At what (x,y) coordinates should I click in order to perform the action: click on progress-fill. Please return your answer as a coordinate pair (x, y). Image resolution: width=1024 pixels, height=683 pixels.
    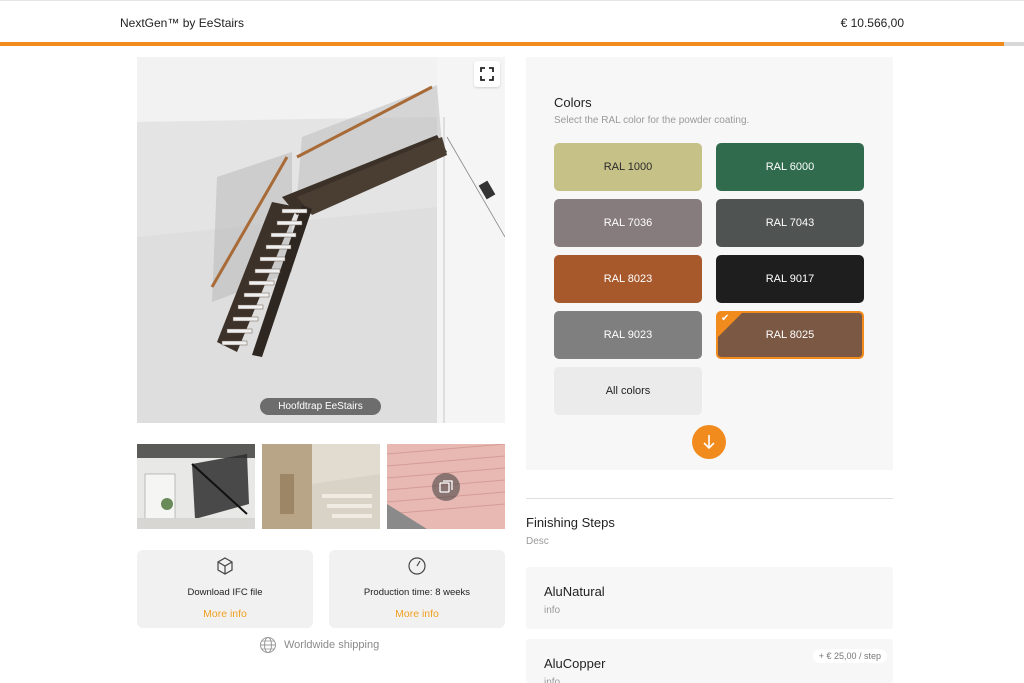
    Looking at the image, I should click on (502, 44).